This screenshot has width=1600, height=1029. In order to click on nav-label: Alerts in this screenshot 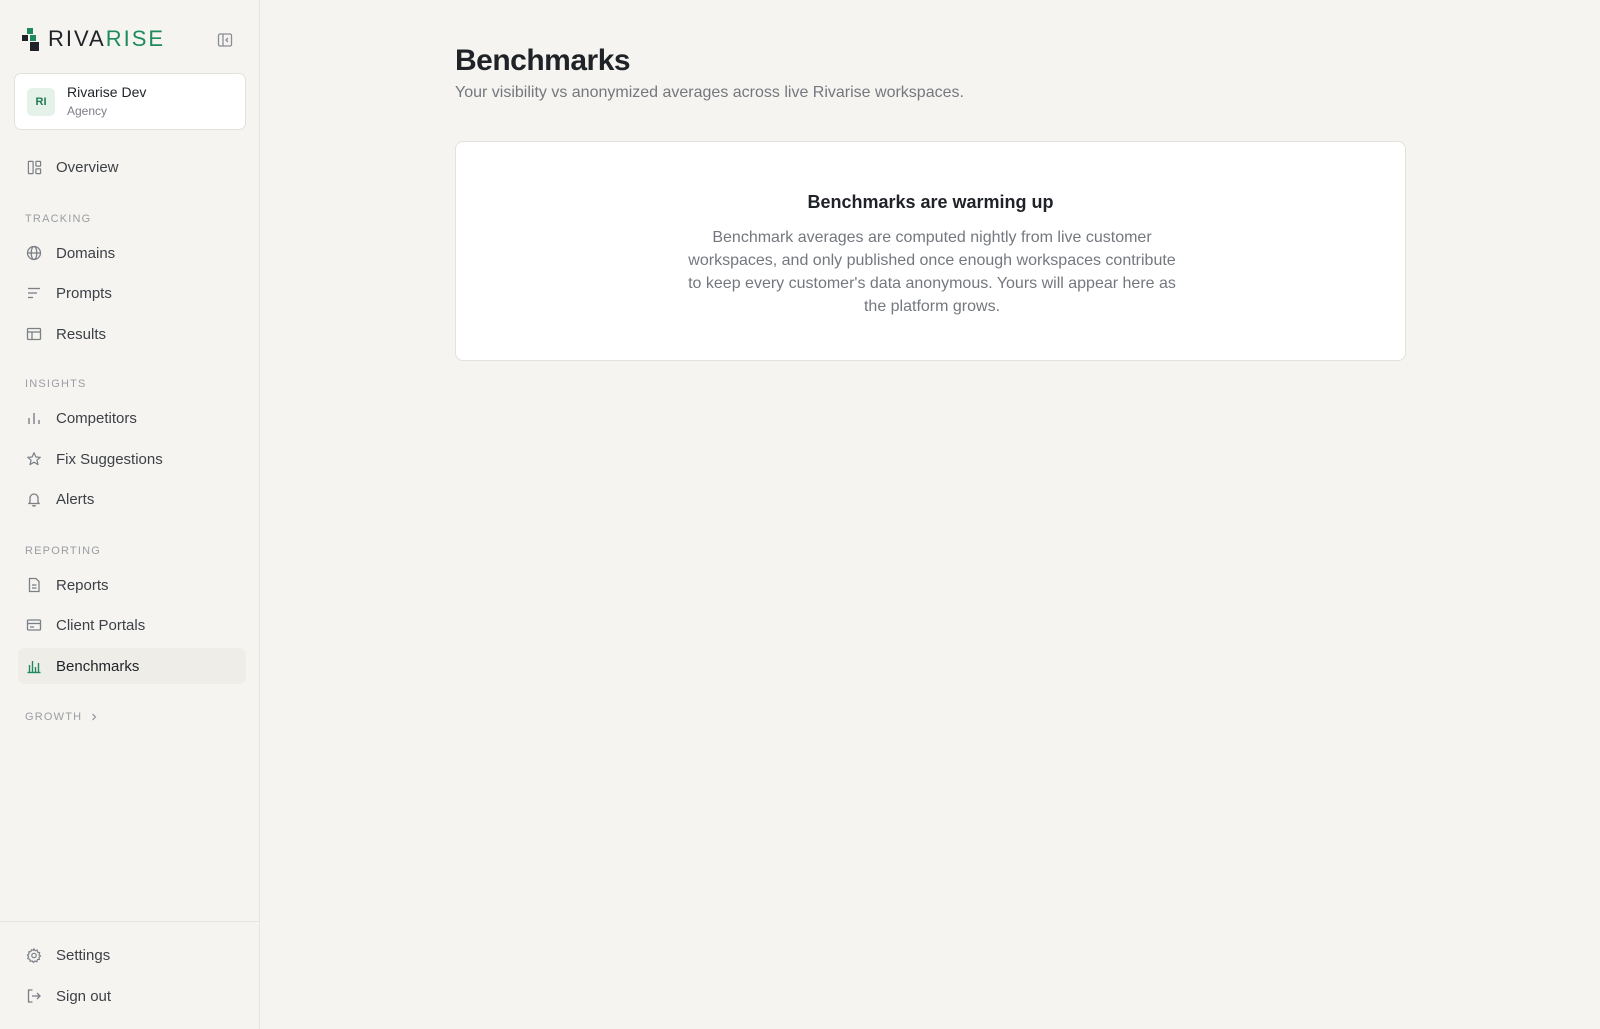, I will do `click(75, 499)`.